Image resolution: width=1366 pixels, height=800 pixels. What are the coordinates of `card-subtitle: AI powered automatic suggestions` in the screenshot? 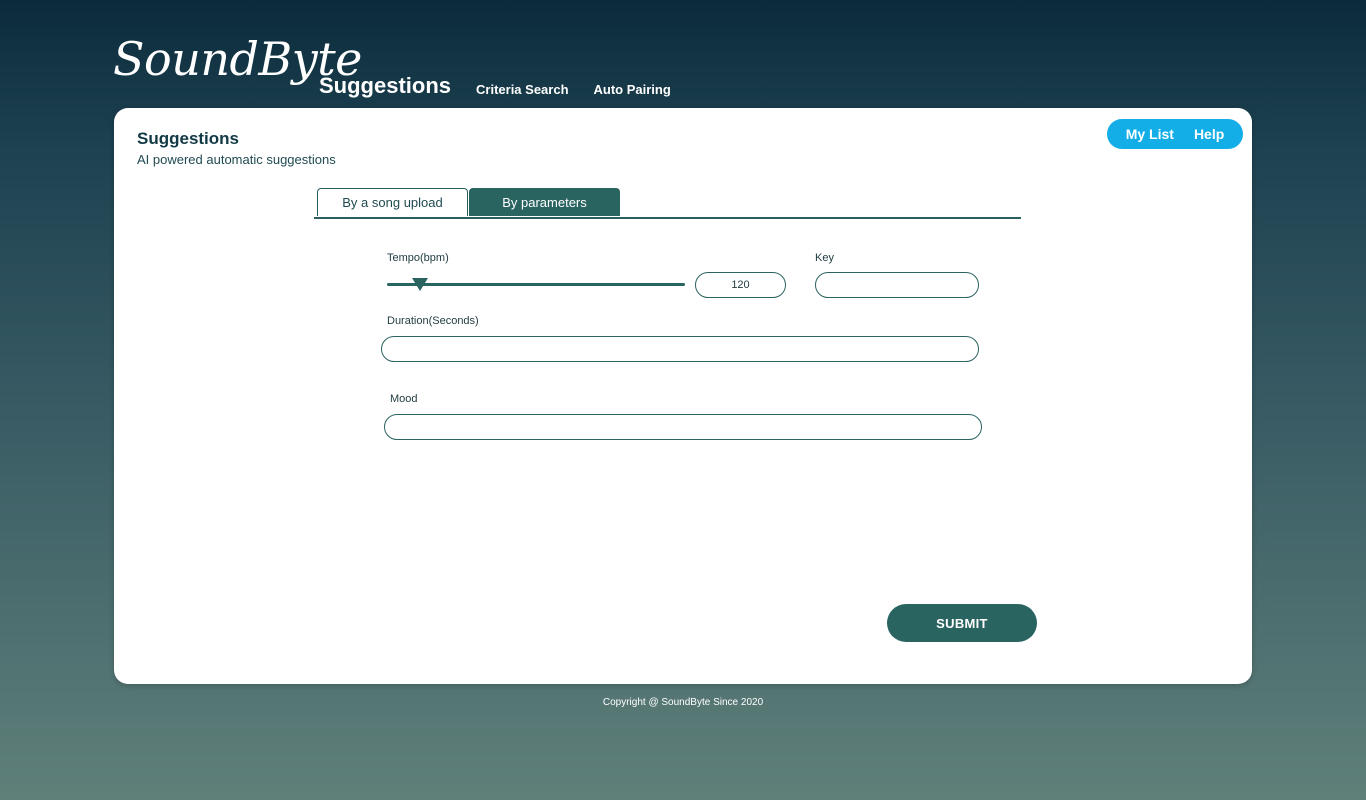 It's located at (236, 159).